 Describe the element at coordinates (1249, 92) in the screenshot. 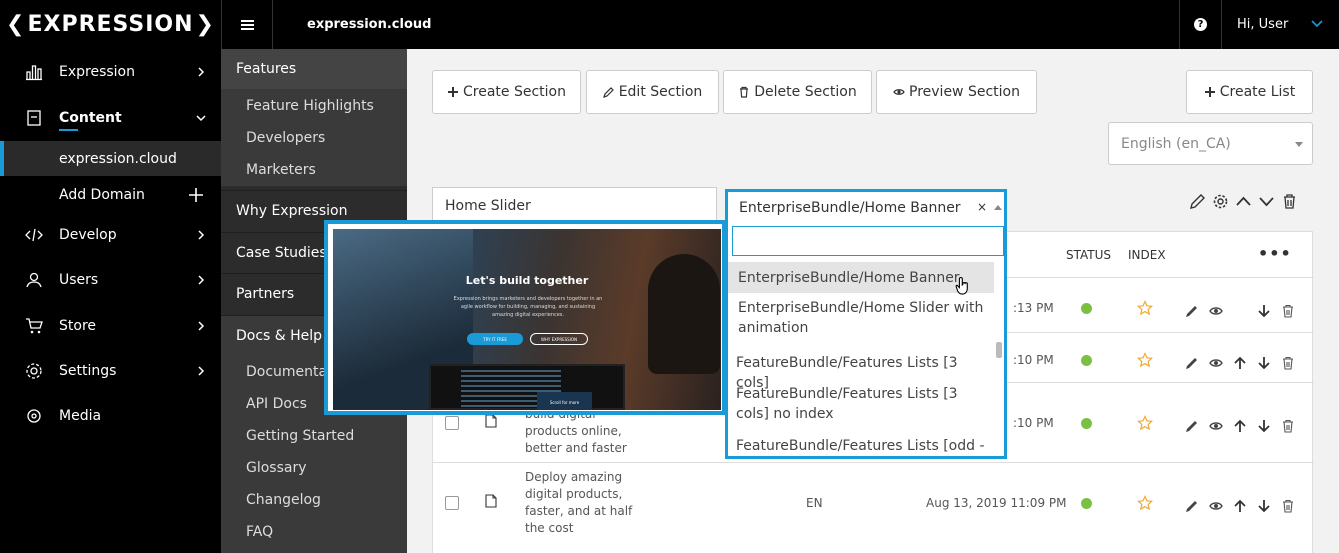

I see `create-list-button: Create List` at that location.